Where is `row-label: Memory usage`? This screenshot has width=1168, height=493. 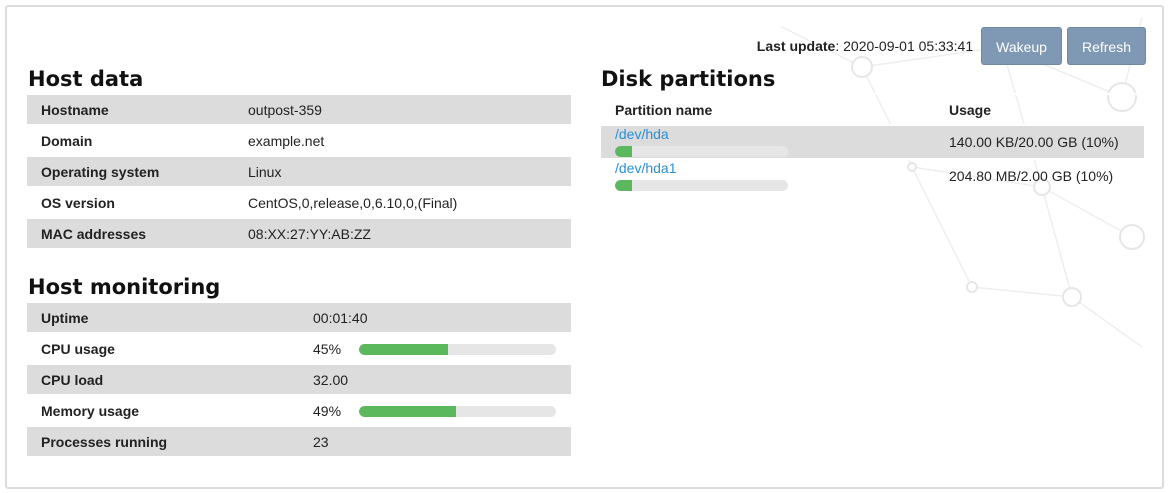
row-label: Memory usage is located at coordinates (163, 410).